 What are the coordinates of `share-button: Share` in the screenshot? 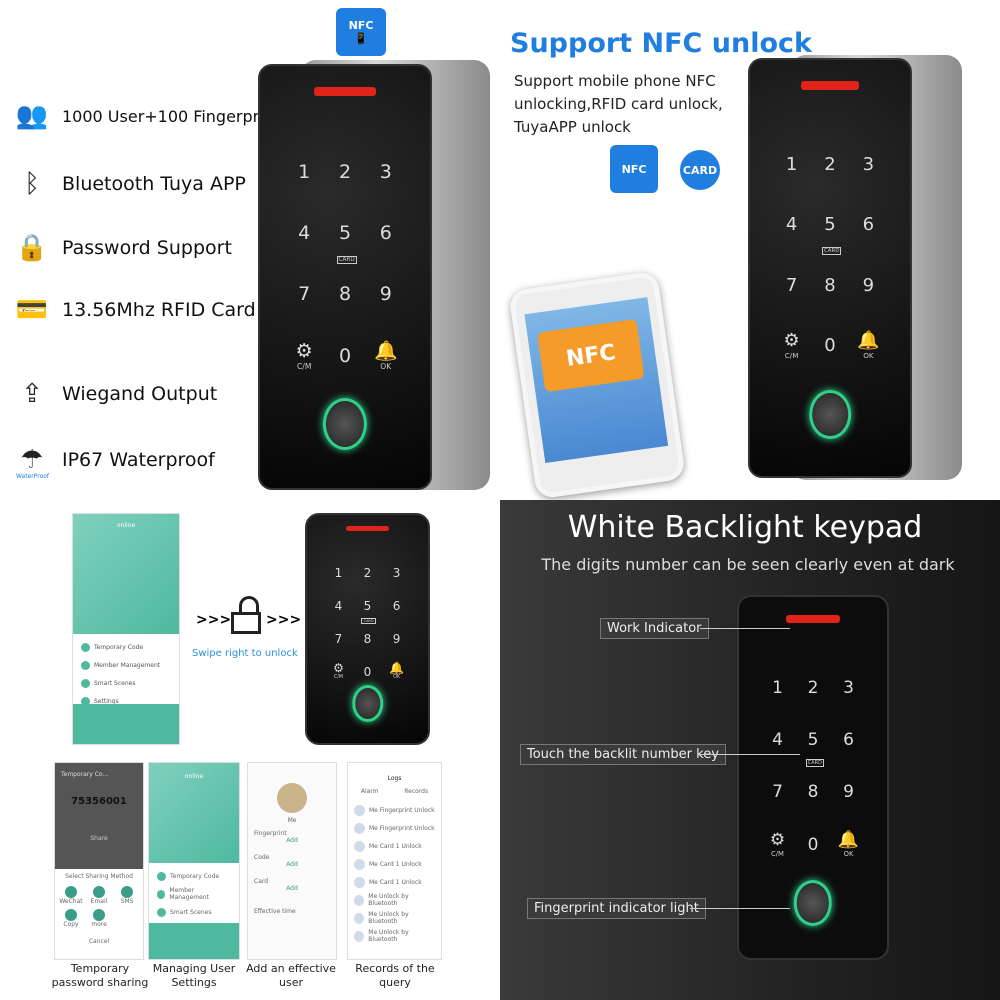 It's located at (99, 838).